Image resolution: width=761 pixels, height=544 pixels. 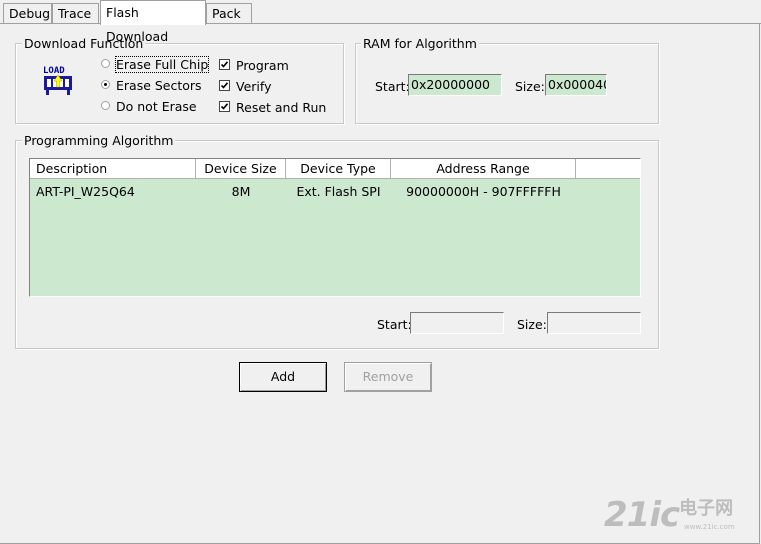 I want to click on ram-start-label: Start:, so click(x=392, y=86).